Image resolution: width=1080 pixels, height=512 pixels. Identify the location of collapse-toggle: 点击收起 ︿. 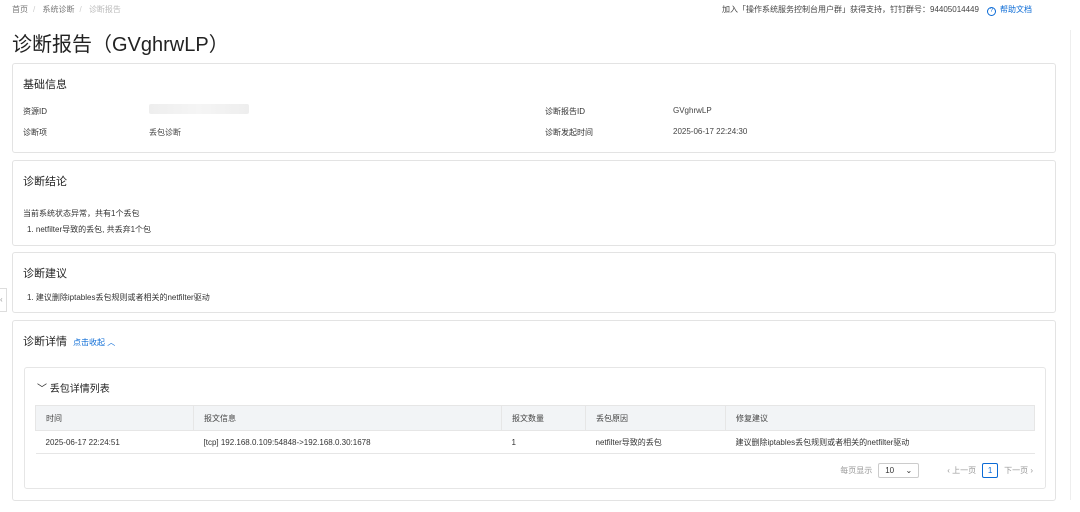
(94, 342).